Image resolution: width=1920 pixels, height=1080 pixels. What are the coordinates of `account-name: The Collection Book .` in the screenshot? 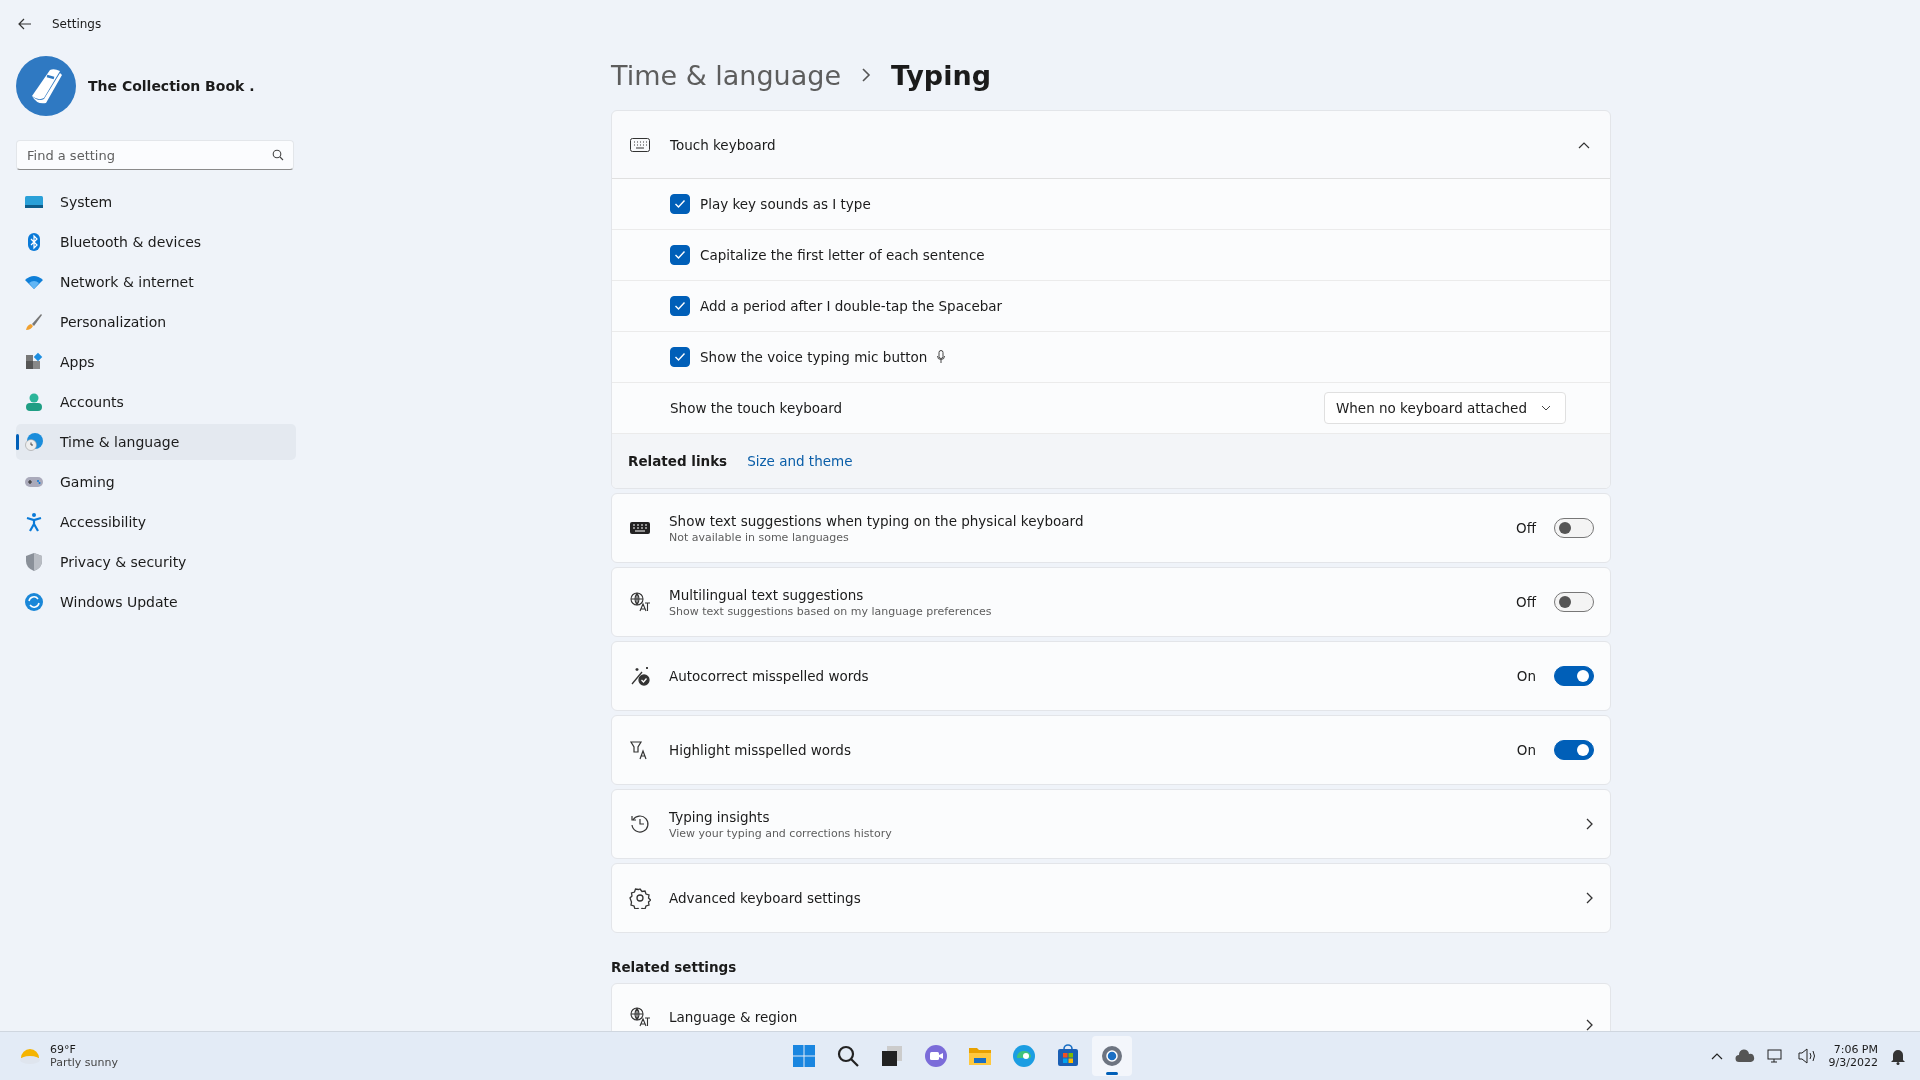 It's located at (171, 86).